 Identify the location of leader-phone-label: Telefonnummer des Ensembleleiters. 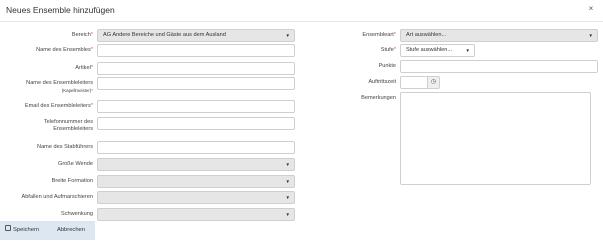
(68, 125).